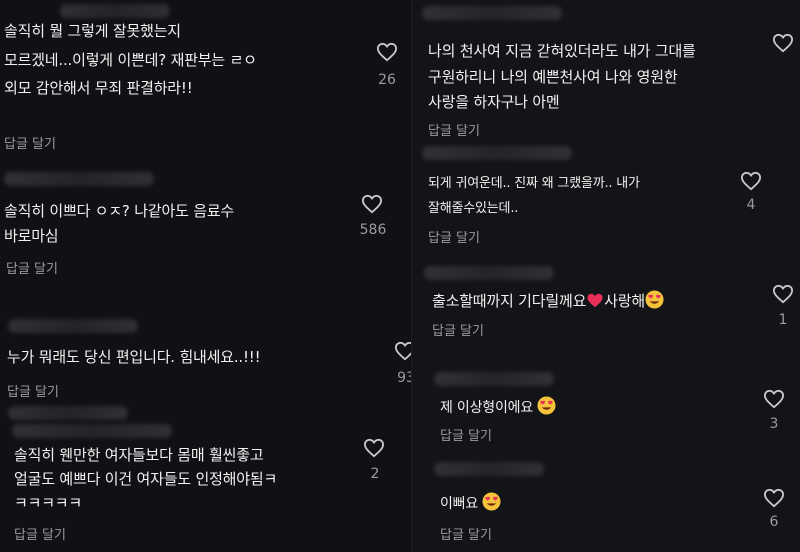  I want to click on comment-text-line: 솔직히 웬만한 여자들보다 몸매 훨씬좋고, so click(139, 455).